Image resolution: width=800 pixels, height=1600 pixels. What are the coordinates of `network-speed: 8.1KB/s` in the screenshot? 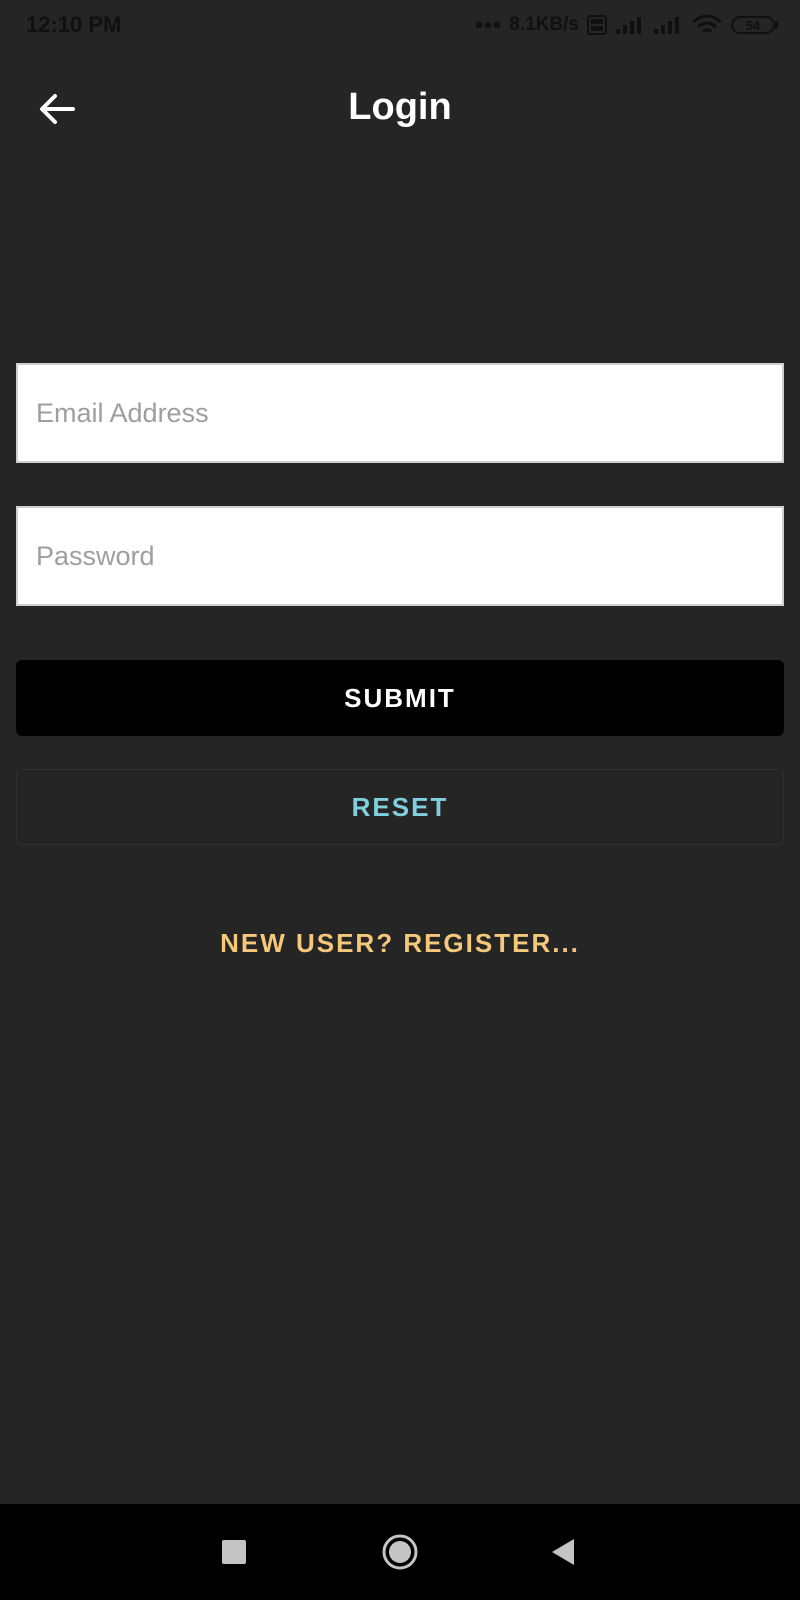 It's located at (544, 24).